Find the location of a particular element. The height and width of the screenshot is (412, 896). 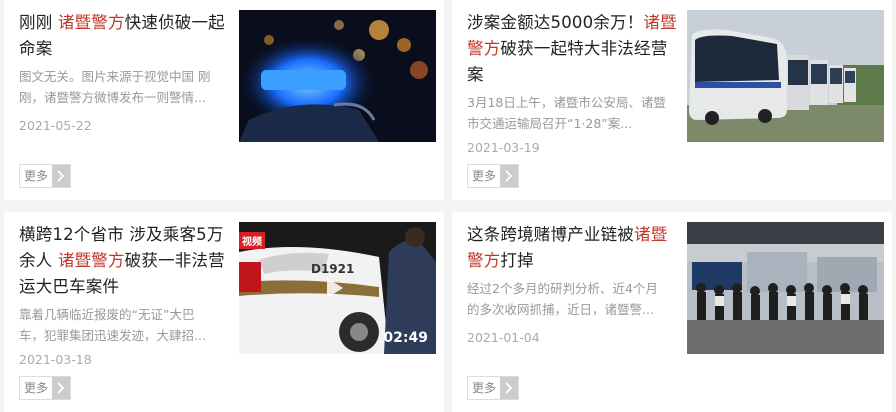

buses-photo-icon is located at coordinates (785, 76).